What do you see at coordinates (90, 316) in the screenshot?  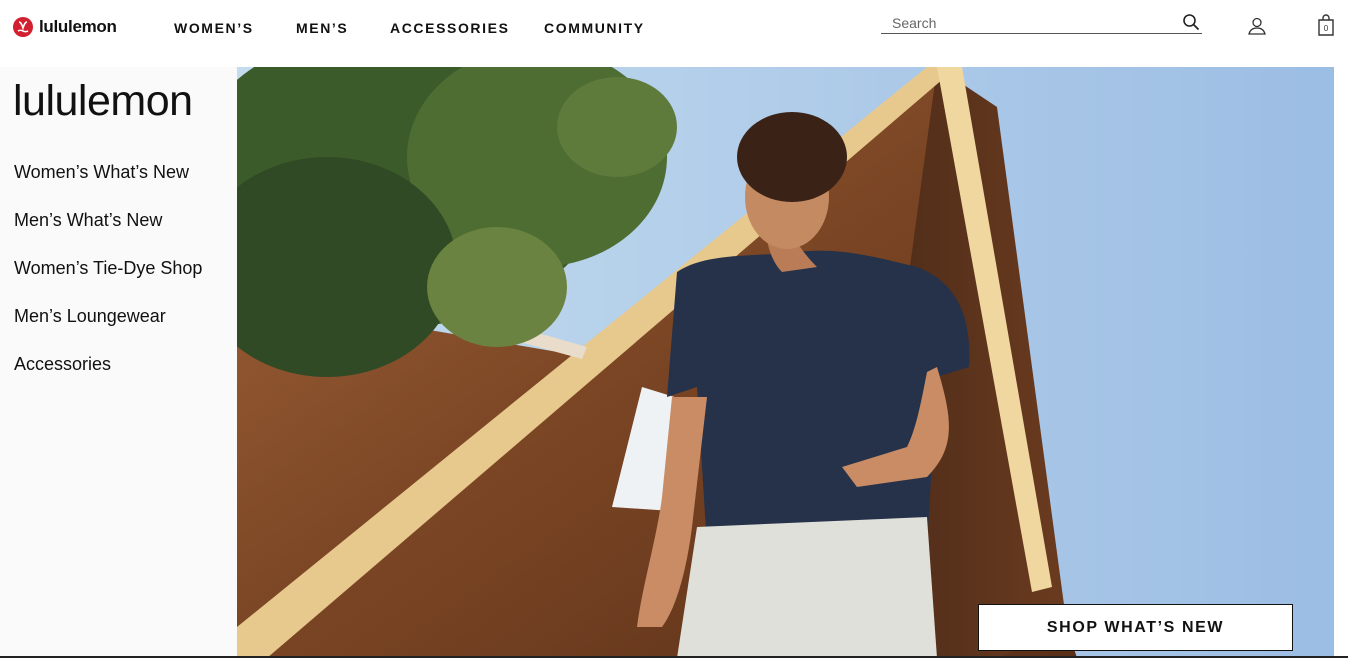 I see `sidebar-link-mens-loungewear: Men’s Loungewear` at bounding box center [90, 316].